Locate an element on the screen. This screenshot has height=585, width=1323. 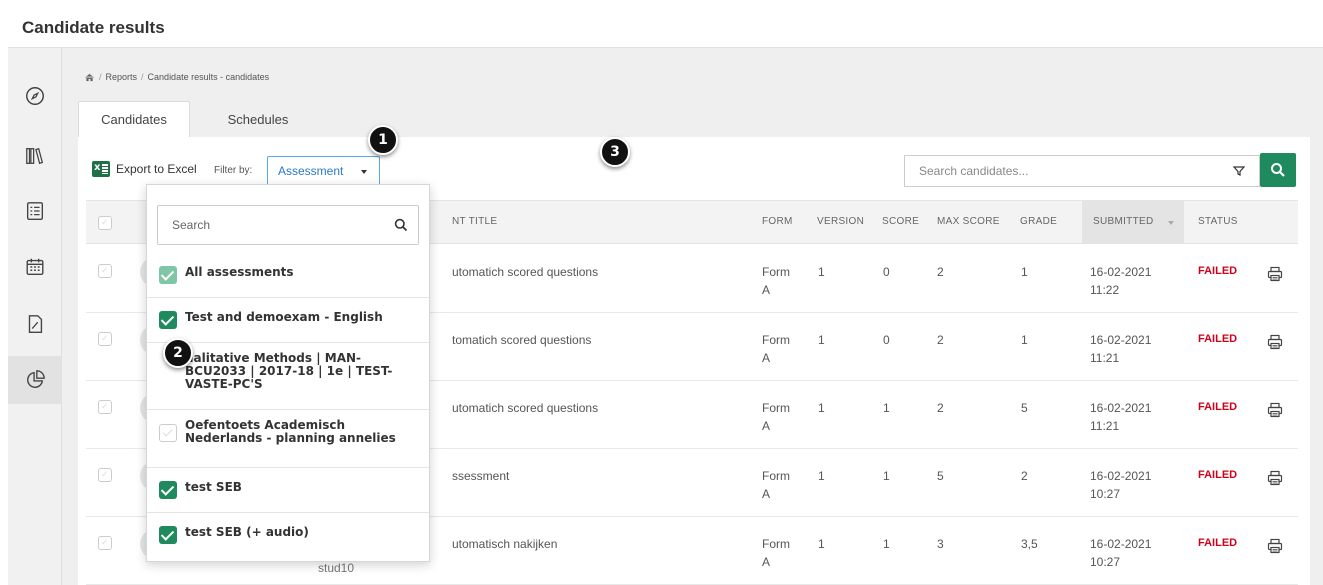
home-icon is located at coordinates (89, 77).